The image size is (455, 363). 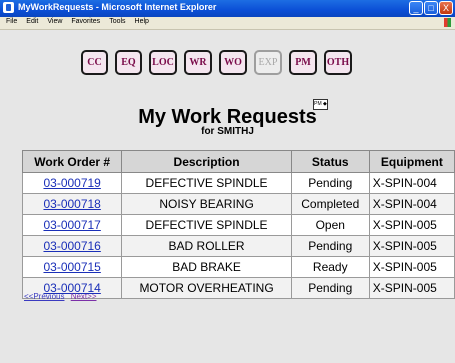 I want to click on menu-edit: Edit, so click(x=32, y=21).